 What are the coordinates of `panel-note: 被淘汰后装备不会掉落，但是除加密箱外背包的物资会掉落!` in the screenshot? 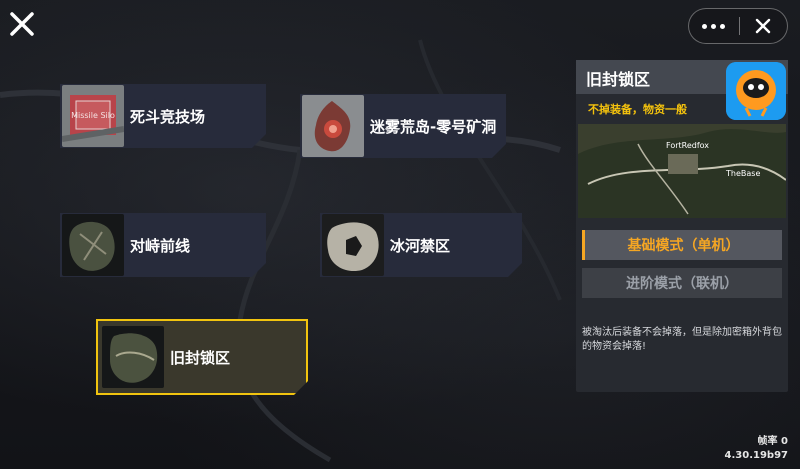 It's located at (682, 339).